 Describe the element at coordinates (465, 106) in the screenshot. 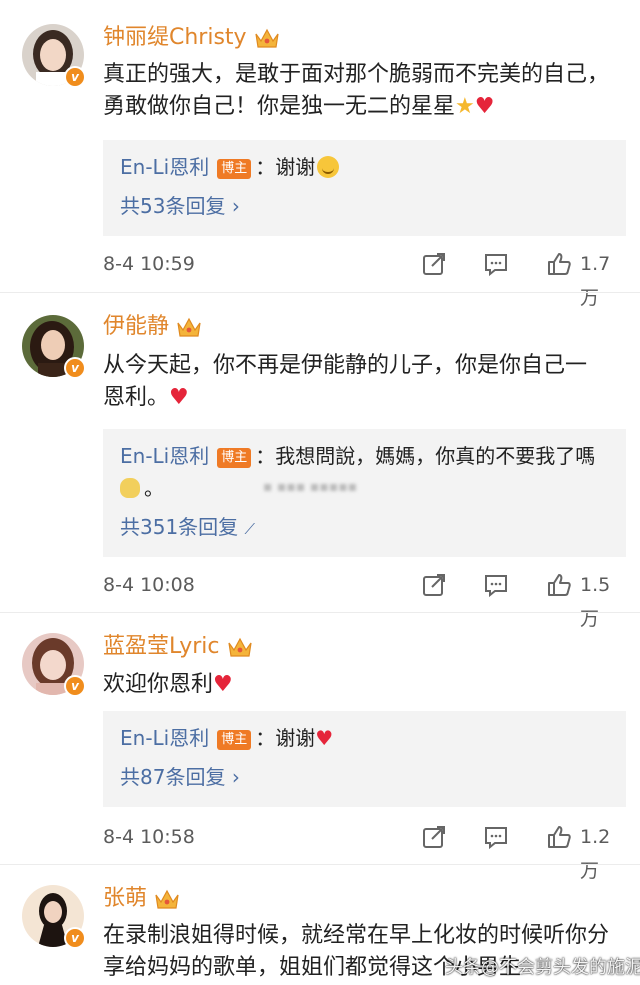

I see `star-emoji-icon: ★` at that location.